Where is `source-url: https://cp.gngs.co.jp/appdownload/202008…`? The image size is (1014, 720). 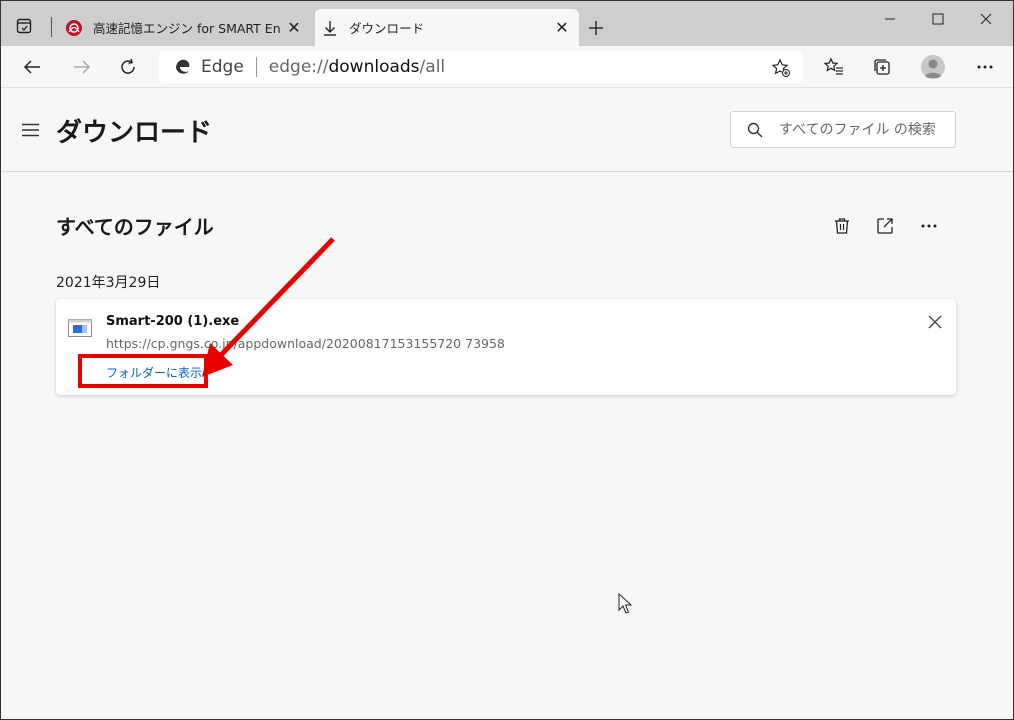 source-url: https://cp.gngs.co.jp/appdownload/202008… is located at coordinates (305, 343).